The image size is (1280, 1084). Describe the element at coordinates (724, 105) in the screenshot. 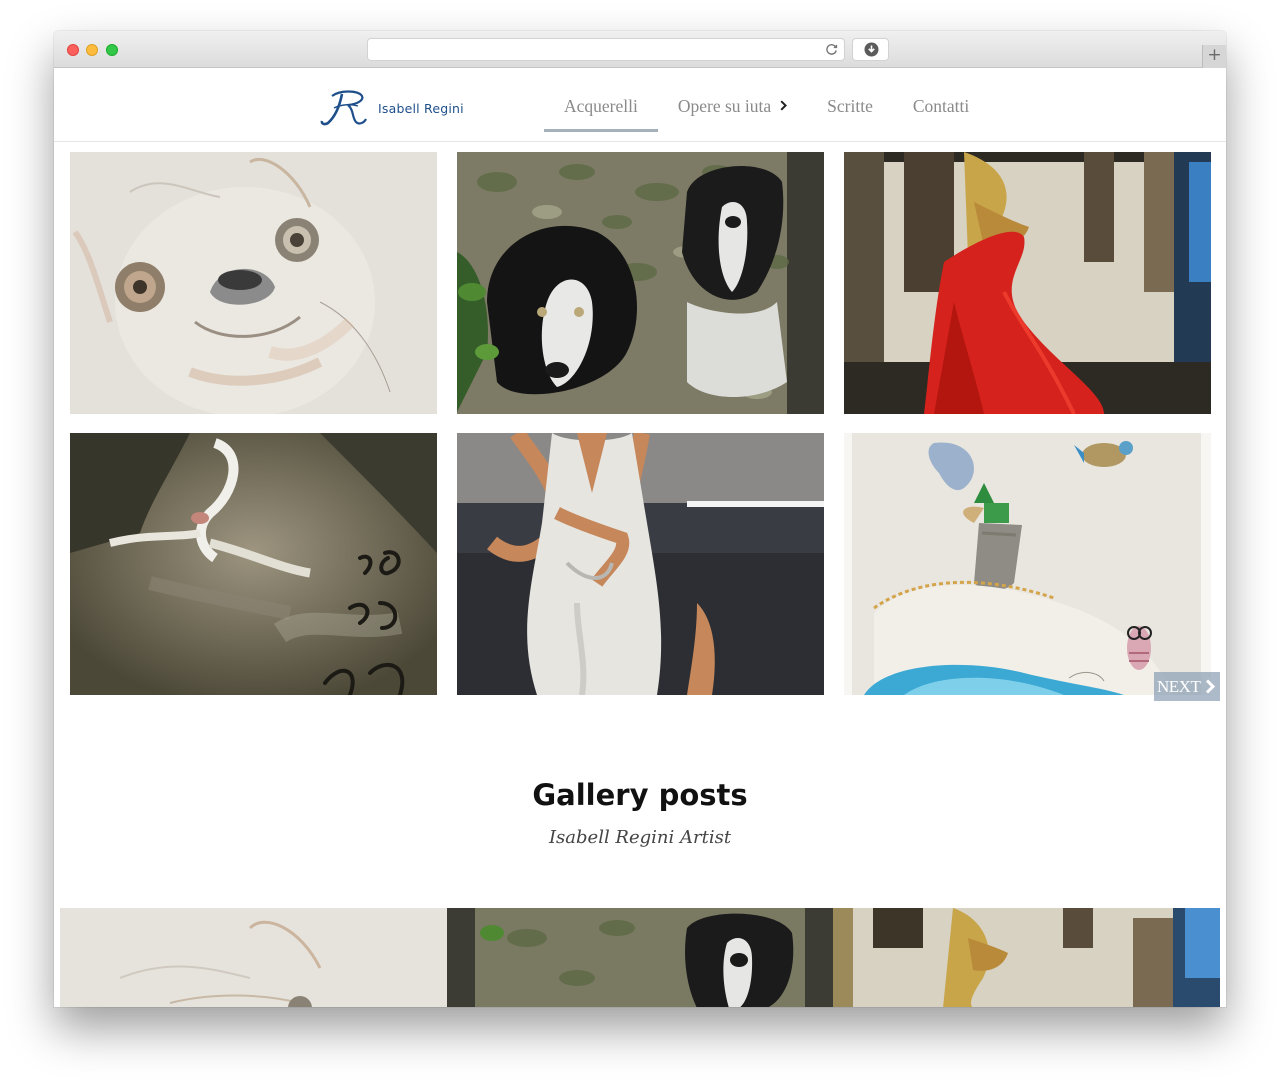

I see `nav-item-label: Opere su iuta` at that location.